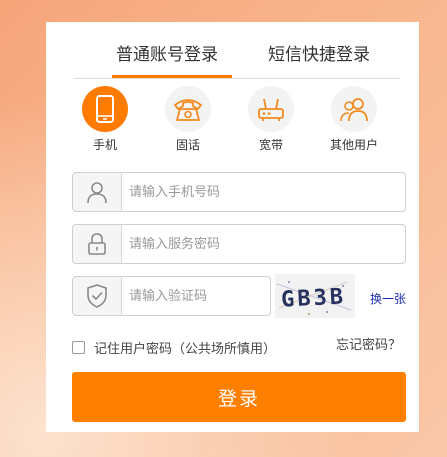  Describe the element at coordinates (167, 52) in the screenshot. I see `tab-account-login: 普通账号登录` at that location.